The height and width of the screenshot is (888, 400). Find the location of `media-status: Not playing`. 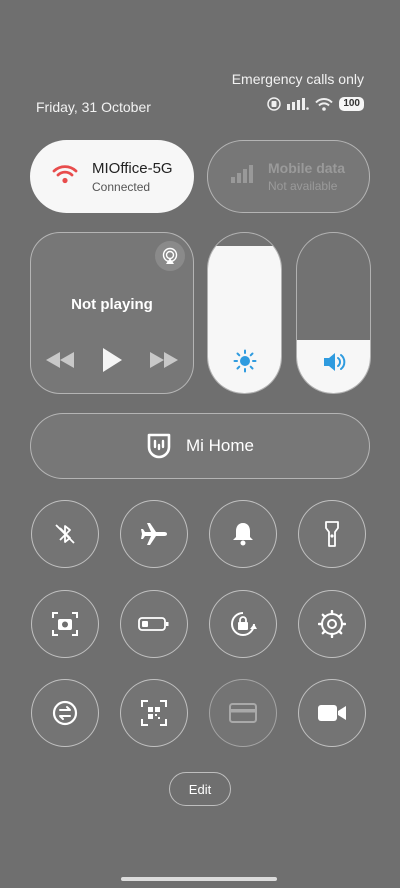

media-status: Not playing is located at coordinates (112, 304).